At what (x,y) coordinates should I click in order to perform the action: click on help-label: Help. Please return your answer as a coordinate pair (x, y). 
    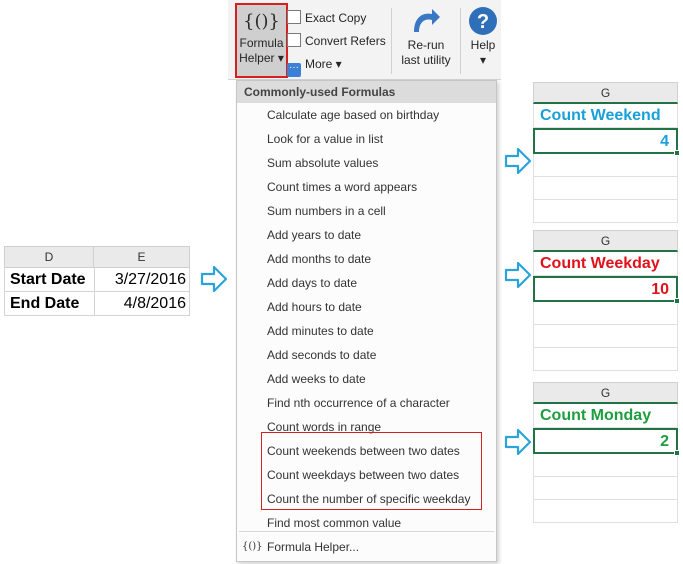
    Looking at the image, I should click on (483, 45).